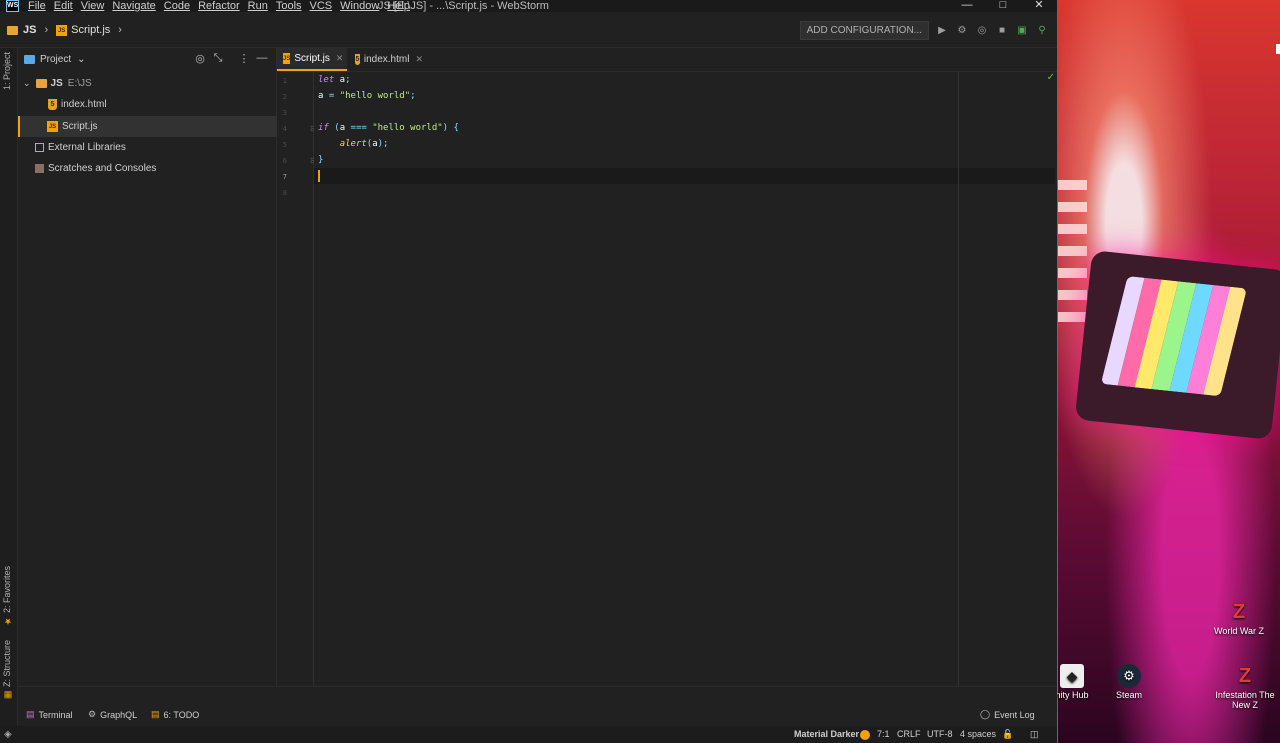 Image resolution: width=1280 pixels, height=743 pixels. What do you see at coordinates (29, 30) in the screenshot?
I see `breadcrumb-project: JS` at bounding box center [29, 30].